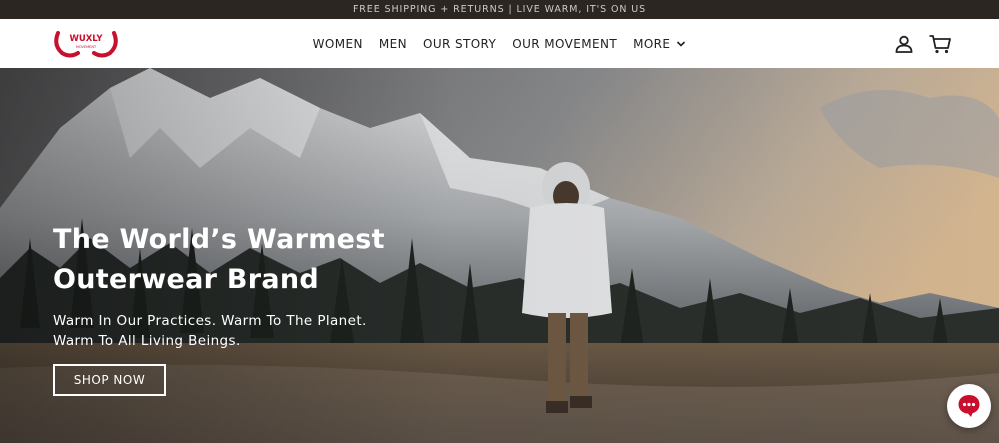 This screenshot has width=999, height=443. I want to click on nav-item-label: WOMEN, so click(337, 43).